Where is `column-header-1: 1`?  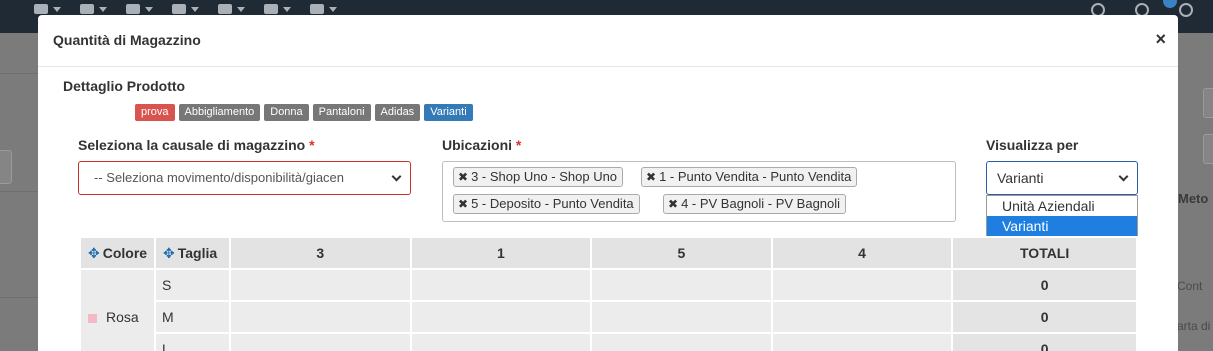 column-header-1: 1 is located at coordinates (501, 253).